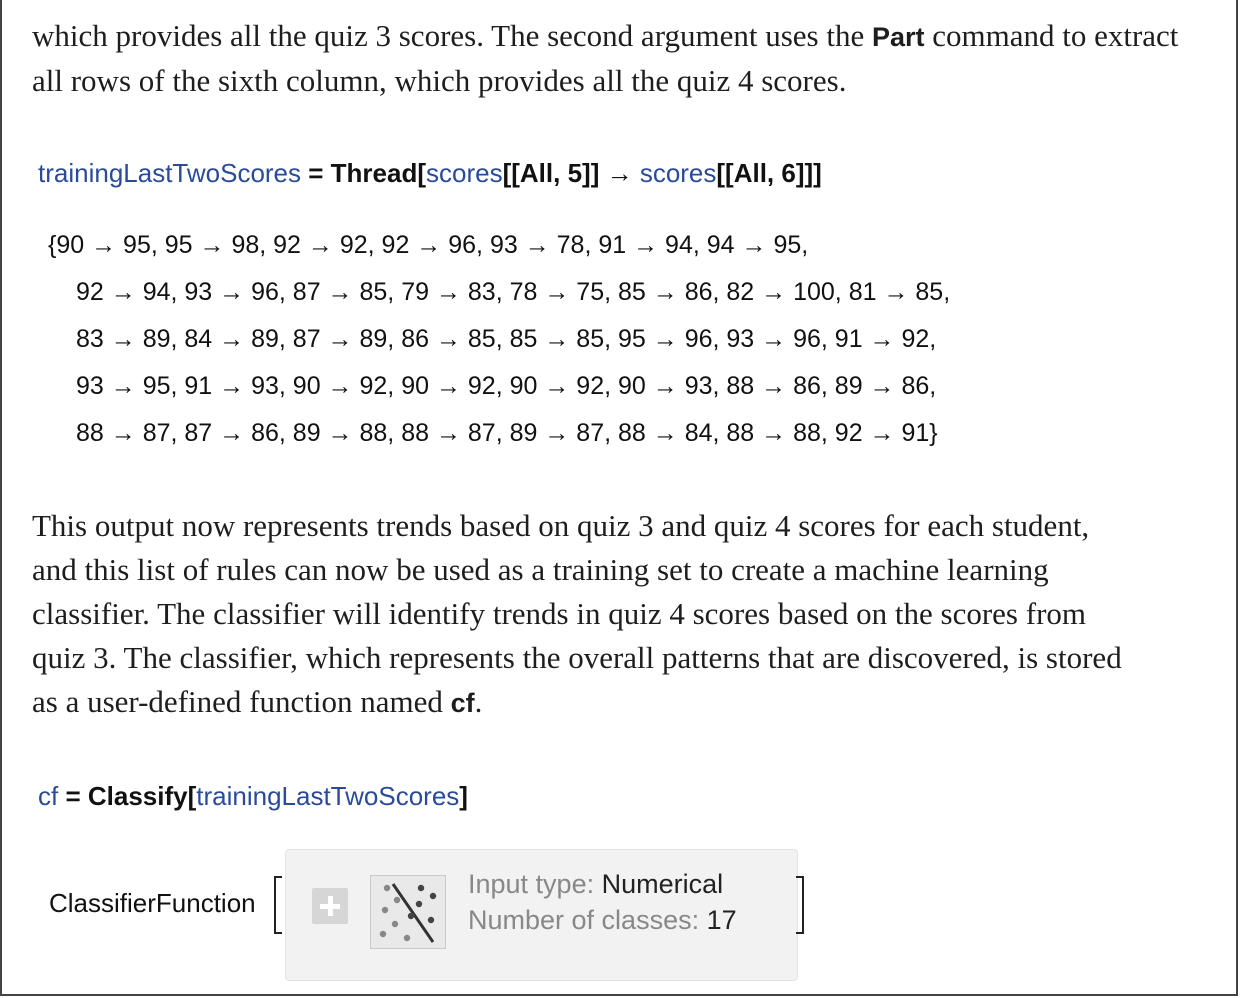 Image resolution: width=1240 pixels, height=998 pixels. Describe the element at coordinates (1051, 35) in the screenshot. I see `text-span: command to extract` at that location.